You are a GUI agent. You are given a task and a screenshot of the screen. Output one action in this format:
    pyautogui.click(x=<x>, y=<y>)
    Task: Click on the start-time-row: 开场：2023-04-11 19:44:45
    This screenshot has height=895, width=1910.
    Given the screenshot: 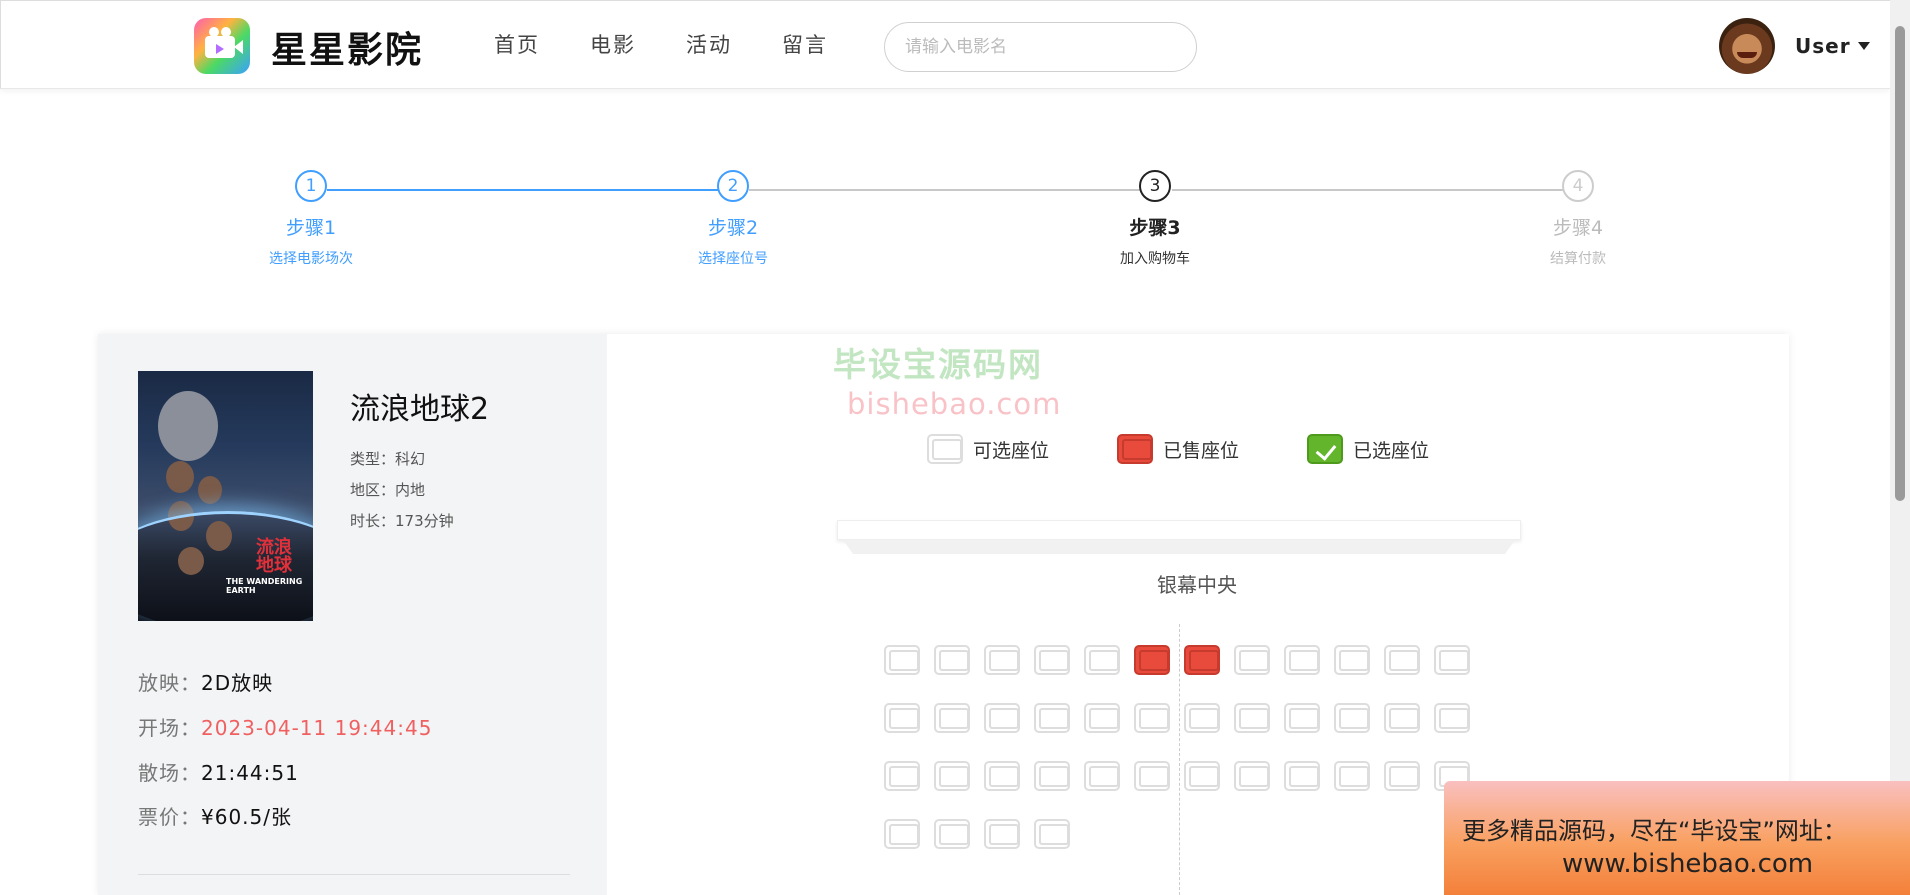 What is the action you would take?
    pyautogui.click(x=285, y=726)
    